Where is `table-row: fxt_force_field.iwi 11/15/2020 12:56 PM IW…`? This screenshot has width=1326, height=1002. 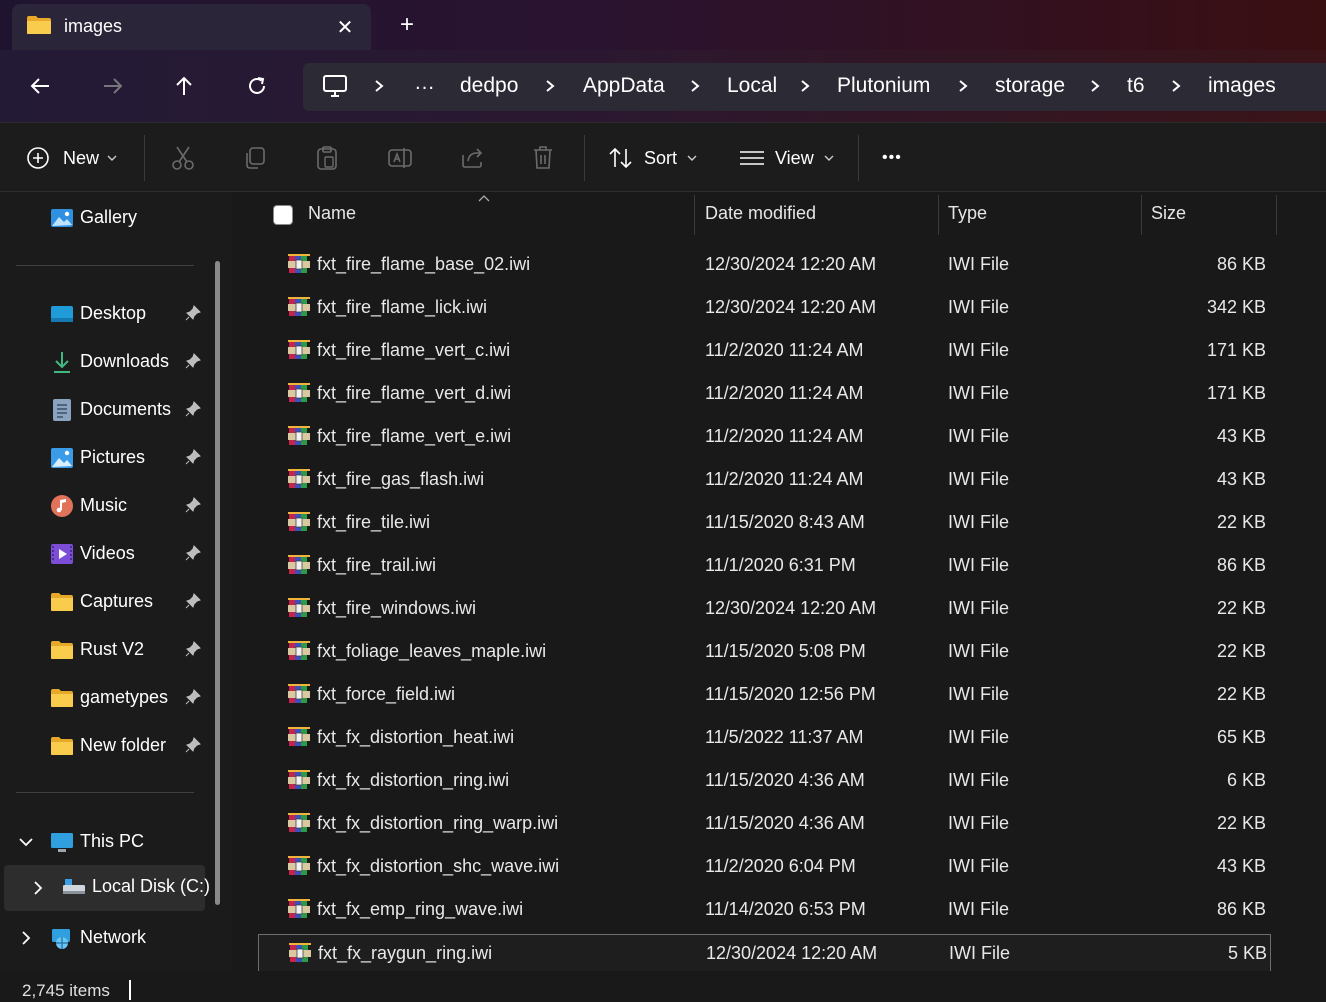
table-row: fxt_force_field.iwi 11/15/2020 12:56 PM IW… is located at coordinates (764, 695).